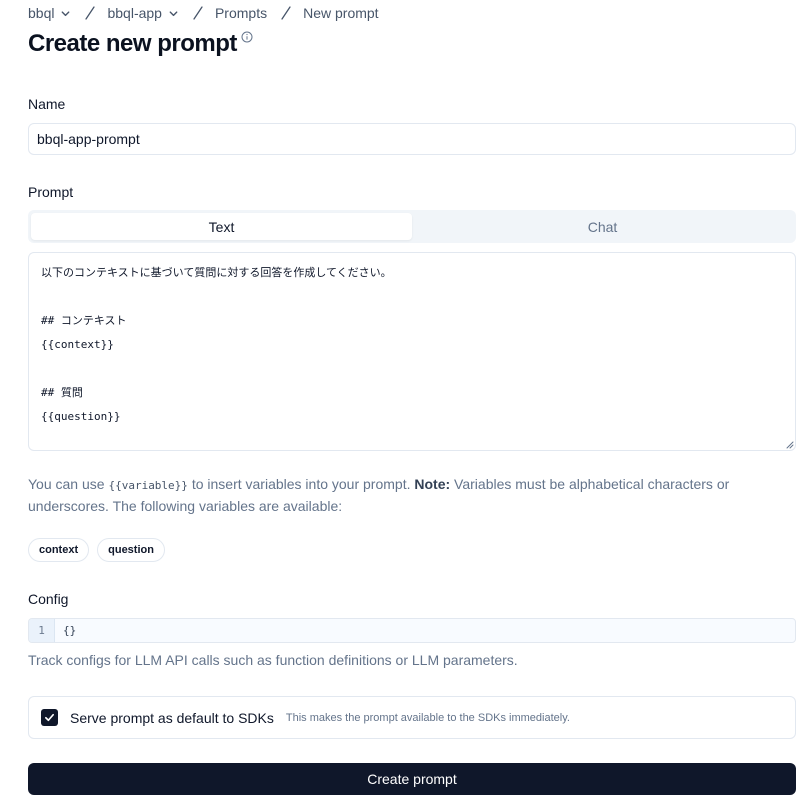 The height and width of the screenshot is (802, 811). I want to click on prompt-type-tabs: Text Chat, so click(412, 226).